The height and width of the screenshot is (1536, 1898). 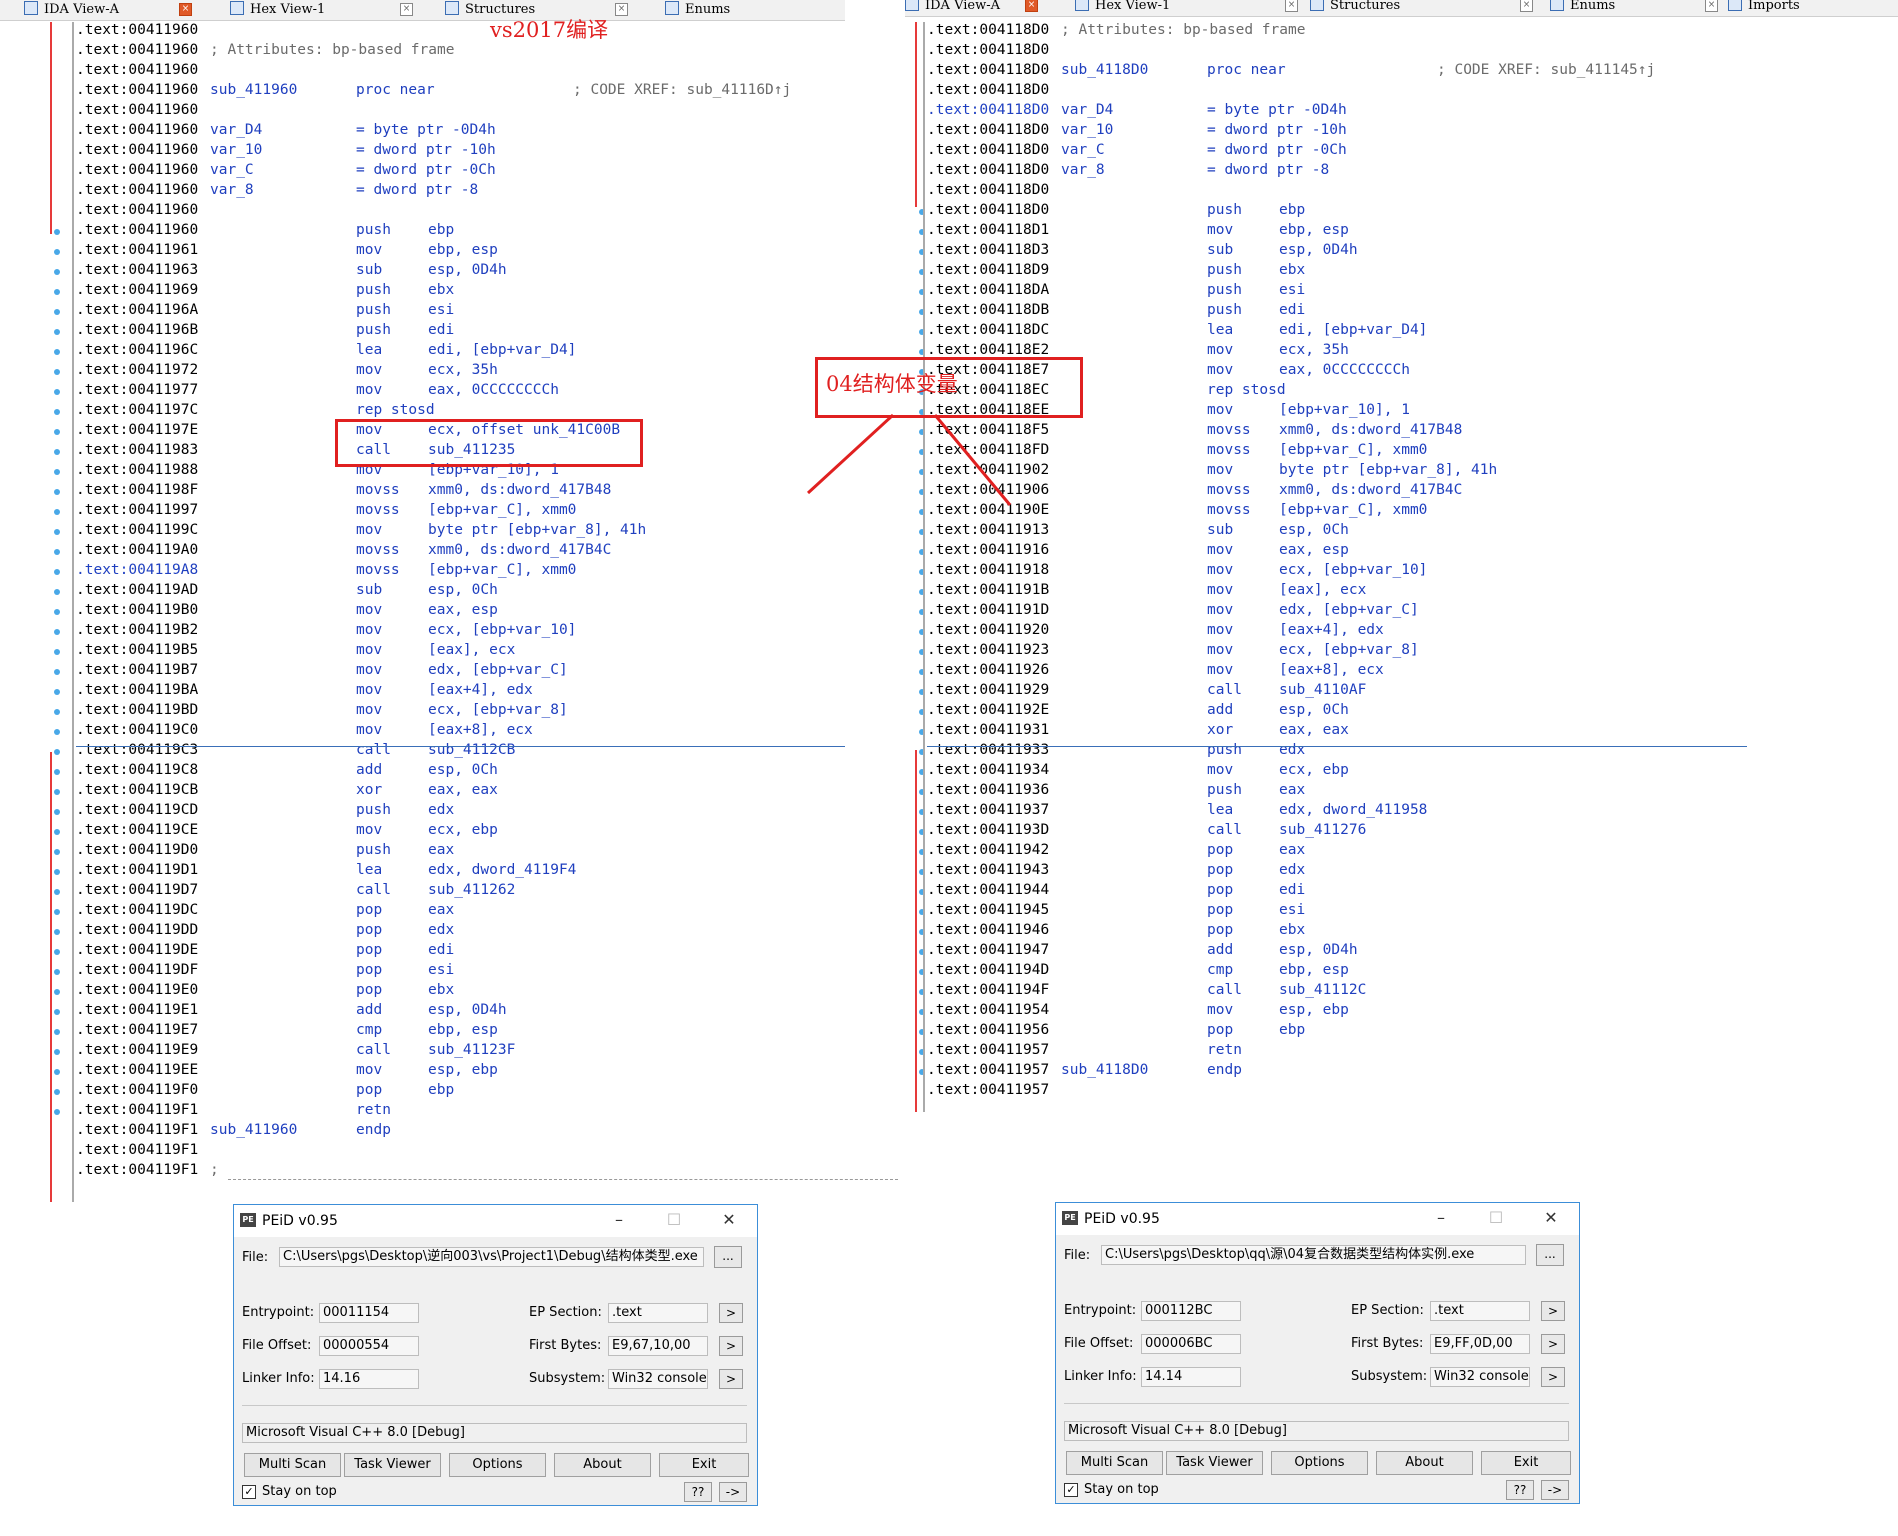 What do you see at coordinates (369, 1313) in the screenshot?
I see `entrypoint-field: 00011154` at bounding box center [369, 1313].